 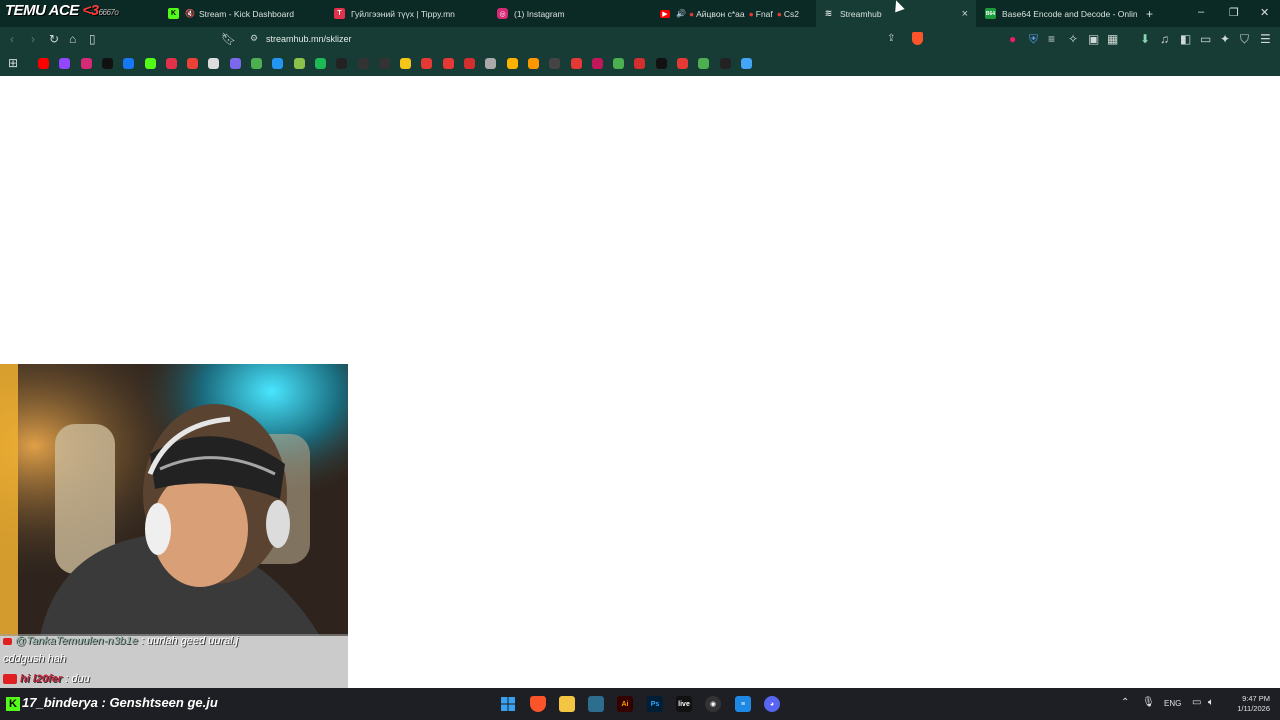 I want to click on tab-kick-dashboard: K 🔇 Stream - Kick Dashboard, so click(x=246, y=13).